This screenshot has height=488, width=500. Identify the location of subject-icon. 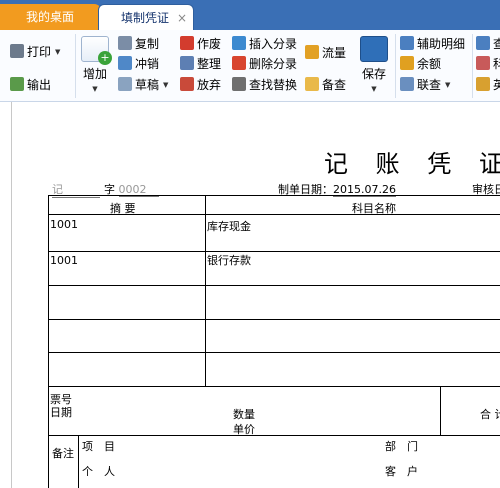
(483, 63).